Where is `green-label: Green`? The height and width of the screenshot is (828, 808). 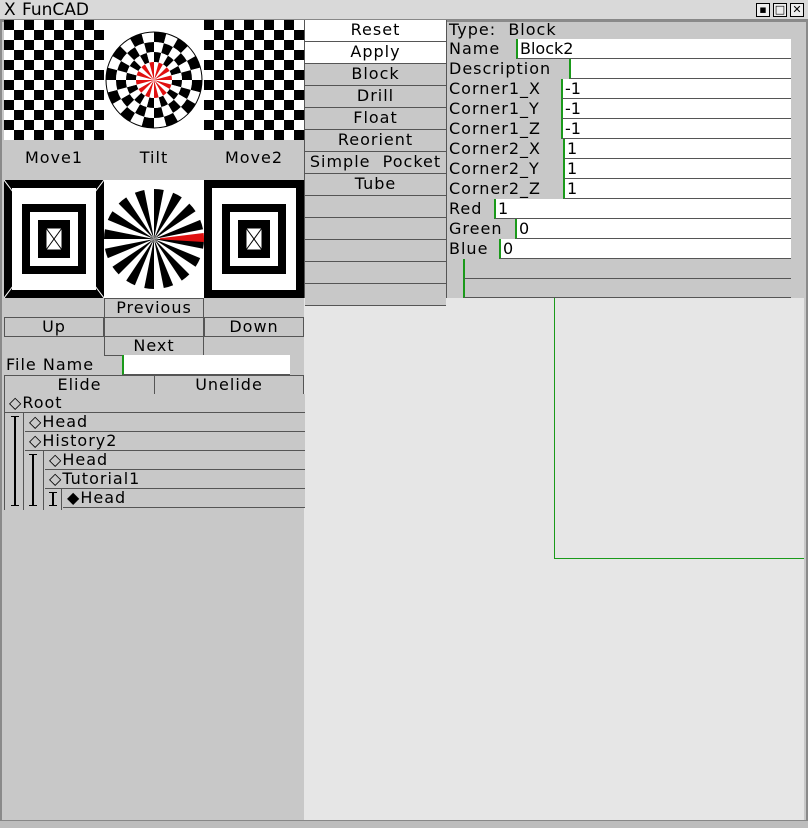 green-label: Green is located at coordinates (476, 228).